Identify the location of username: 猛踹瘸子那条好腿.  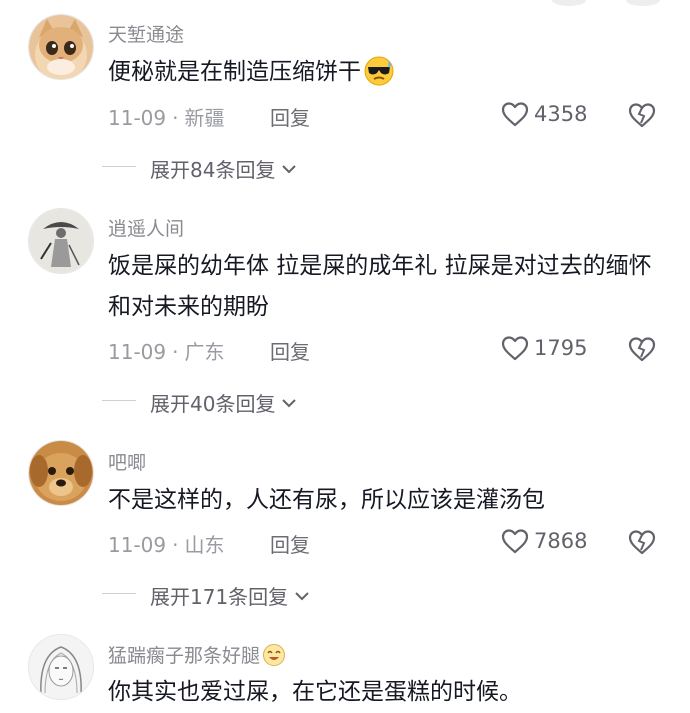
(197, 656).